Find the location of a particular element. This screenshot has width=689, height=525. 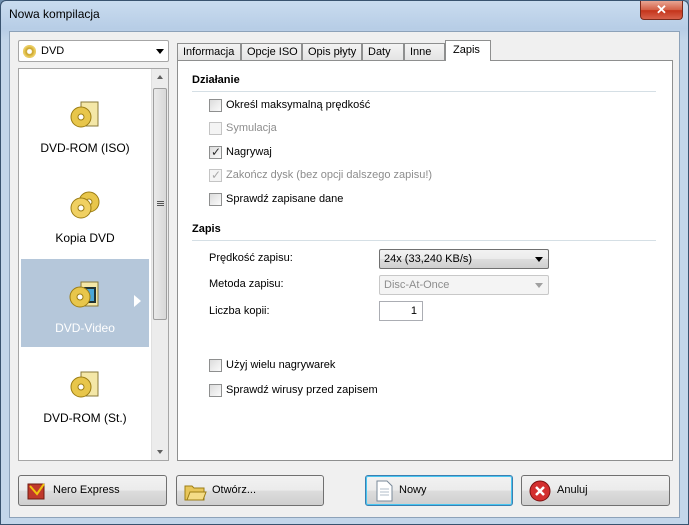

copies-label: Liczba kopii: is located at coordinates (239, 311).